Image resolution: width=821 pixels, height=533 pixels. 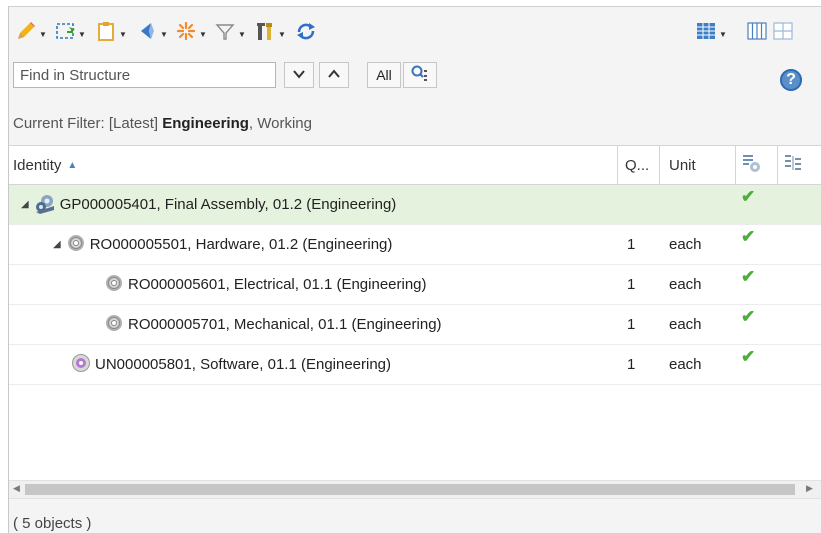 I want to click on horizontal-scrollbar: ◀ ▶, so click(x=415, y=489).